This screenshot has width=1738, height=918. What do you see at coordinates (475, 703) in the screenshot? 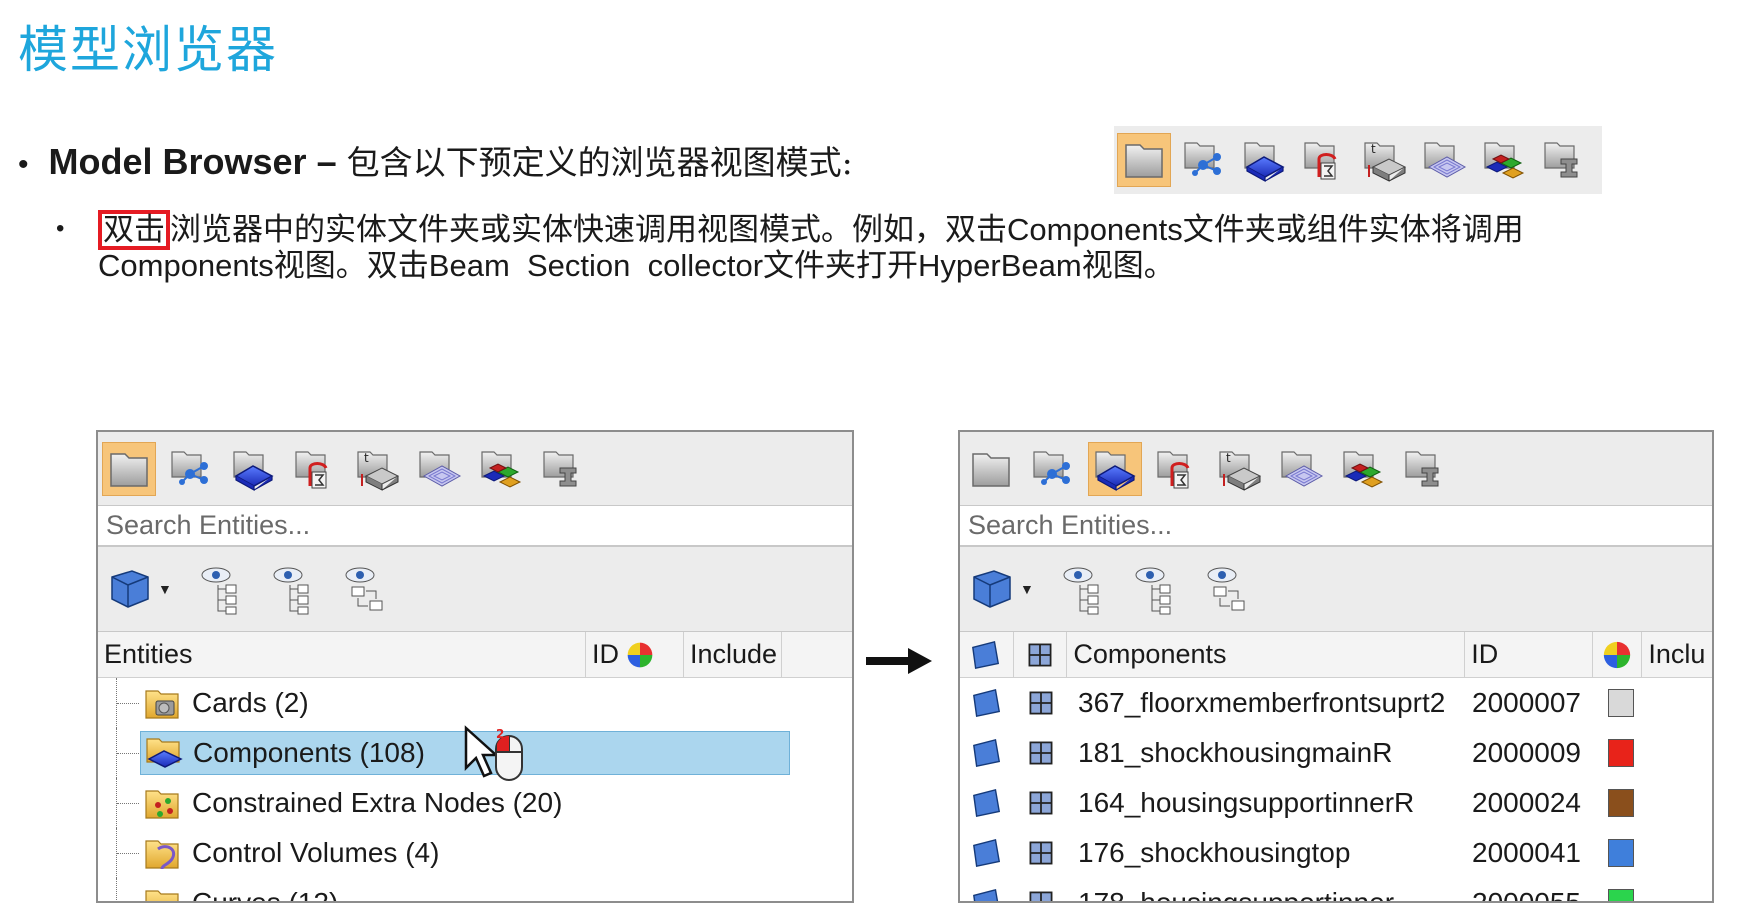
I see `tree-item-cards: Cards (2)` at bounding box center [475, 703].